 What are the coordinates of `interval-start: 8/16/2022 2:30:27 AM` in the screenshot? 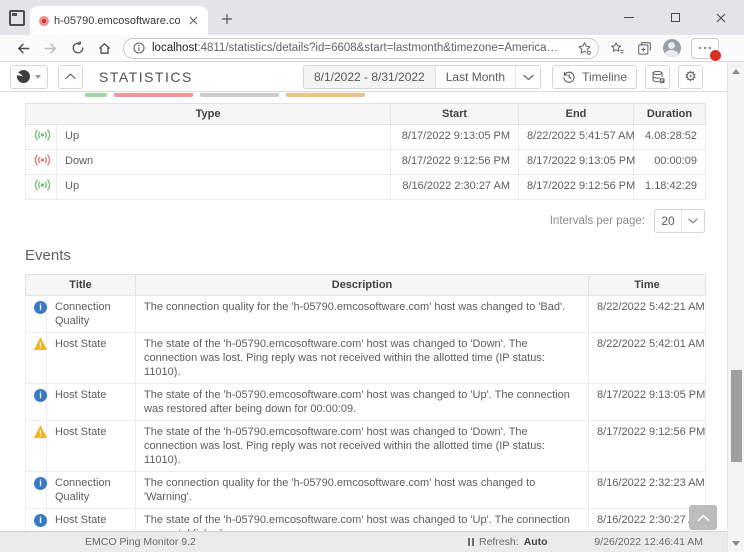 It's located at (455, 187).